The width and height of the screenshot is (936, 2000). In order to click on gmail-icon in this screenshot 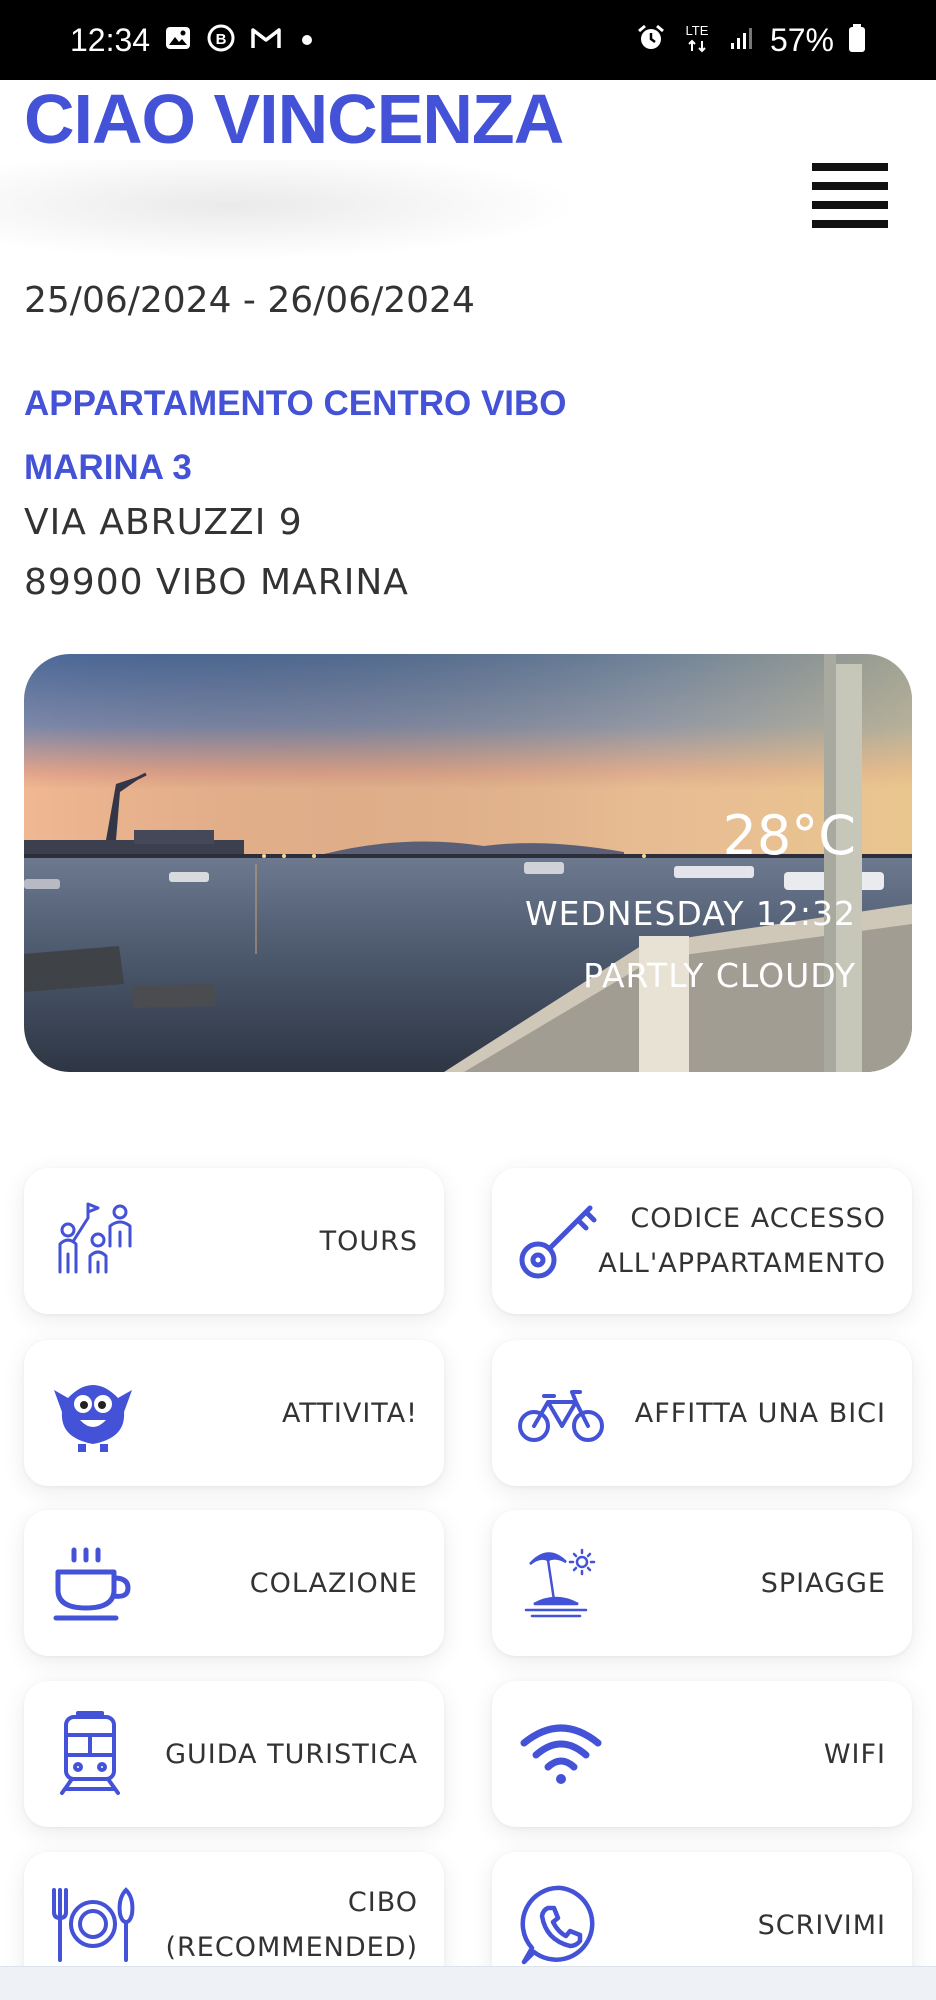, I will do `click(266, 40)`.